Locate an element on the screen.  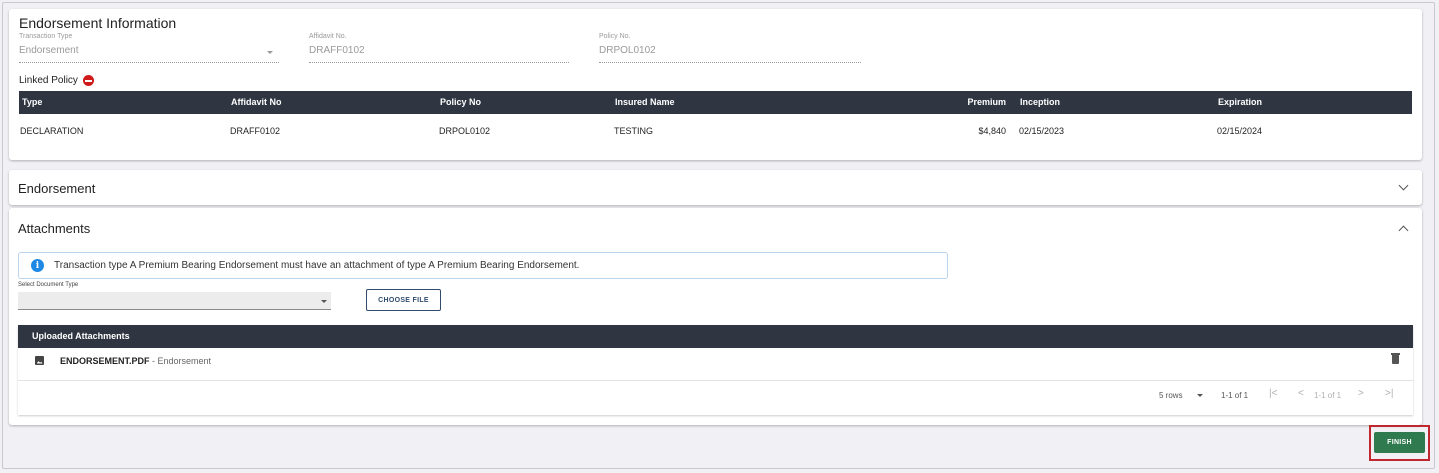
attachment-item: ENDORSEMENT.PDF - Endorsement is located at coordinates (135, 361).